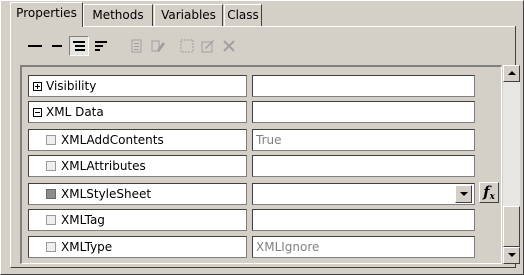 This screenshot has width=524, height=275. What do you see at coordinates (492, 197) in the screenshot?
I see `function-subscript: x` at bounding box center [492, 197].